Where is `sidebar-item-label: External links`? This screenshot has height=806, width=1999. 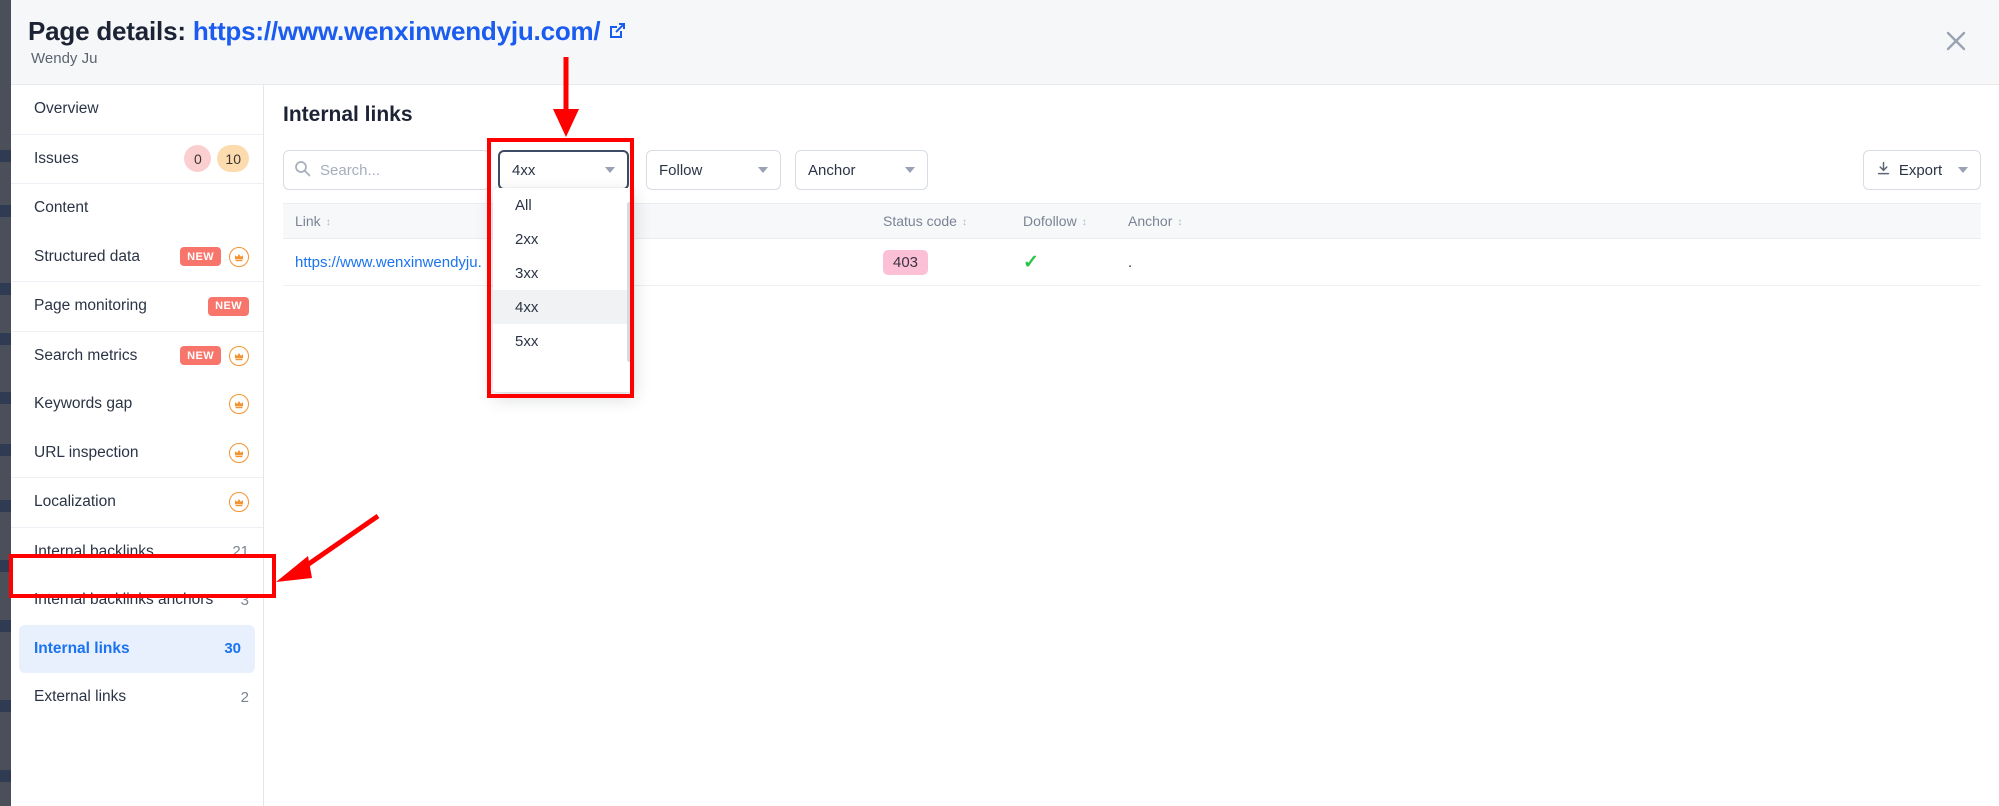 sidebar-item-label: External links is located at coordinates (80, 697).